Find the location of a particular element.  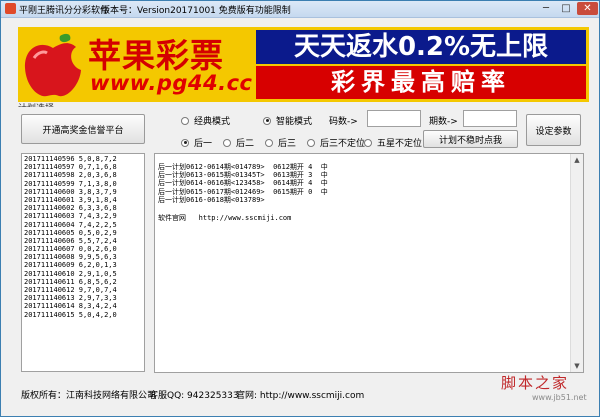

copyright-text: 版权所有：江南科技网络有限公司 is located at coordinates (89, 396).